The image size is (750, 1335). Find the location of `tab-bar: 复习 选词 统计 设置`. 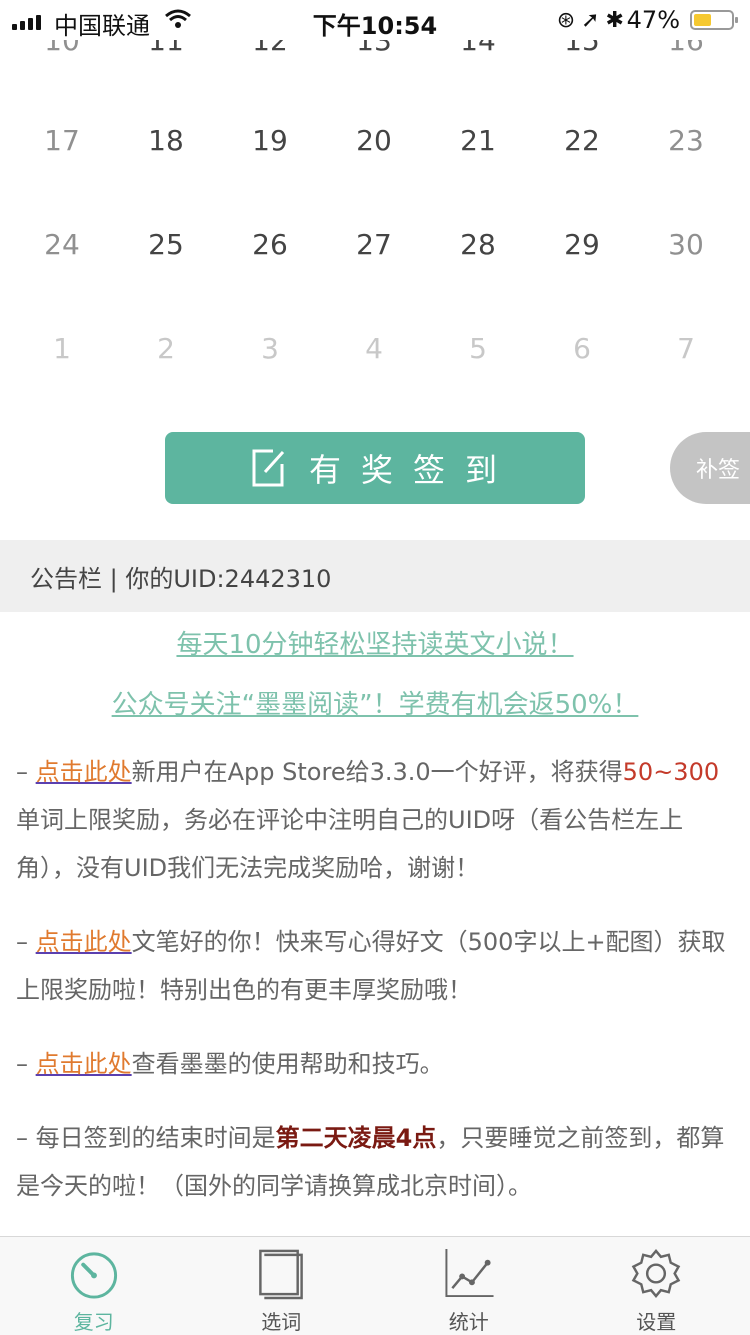

tab-bar: 复习 选词 统计 设置 is located at coordinates (375, 1285).